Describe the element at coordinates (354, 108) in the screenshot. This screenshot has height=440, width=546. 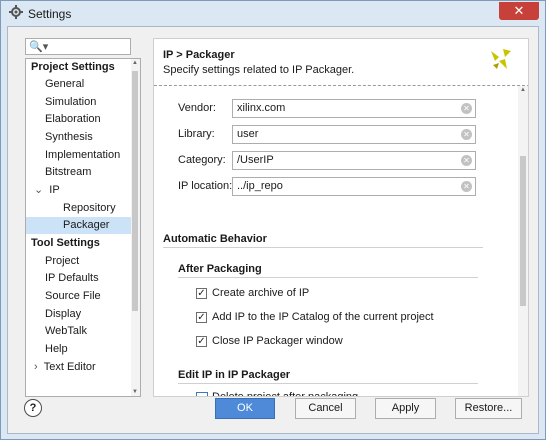
I see `vendor-field: xilinx.com ✕` at that location.